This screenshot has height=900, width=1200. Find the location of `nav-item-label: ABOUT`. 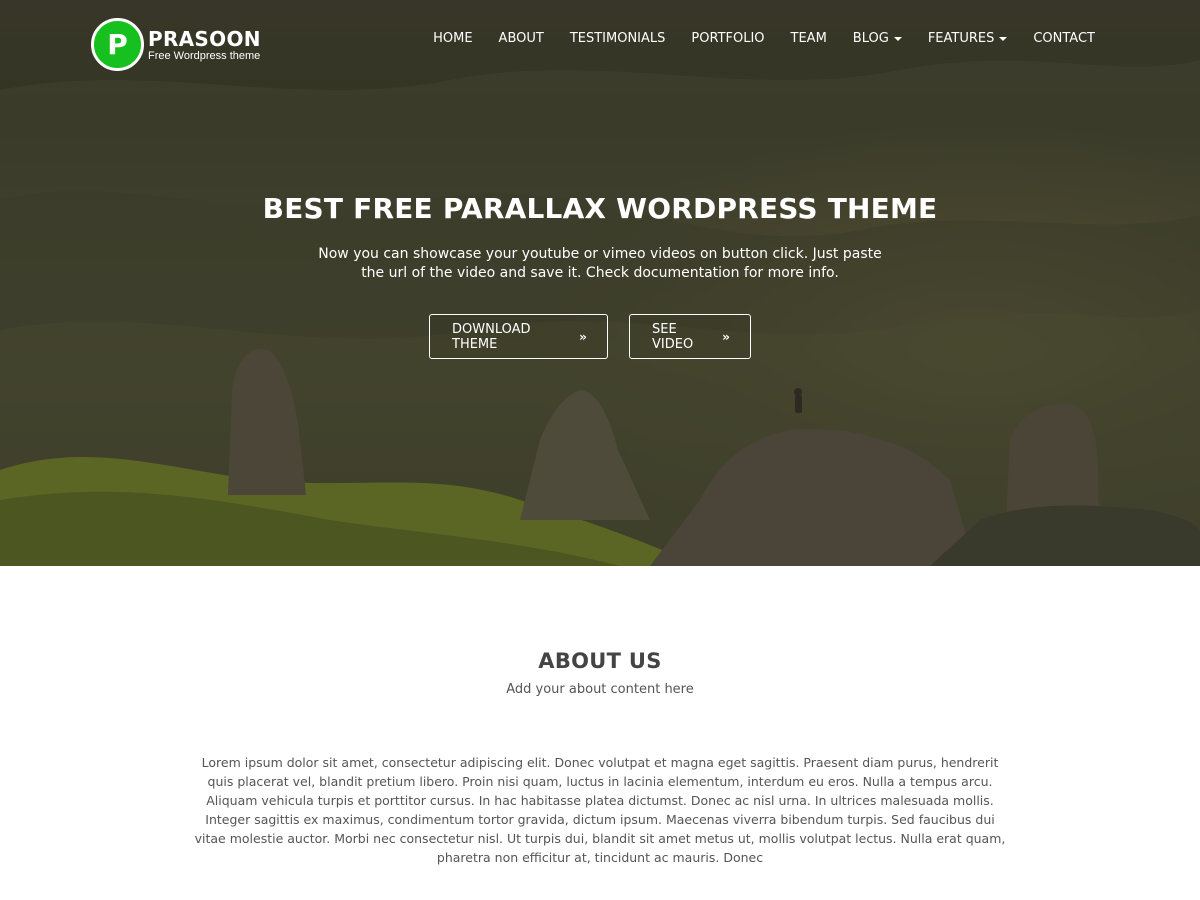

nav-item-label: ABOUT is located at coordinates (521, 38).